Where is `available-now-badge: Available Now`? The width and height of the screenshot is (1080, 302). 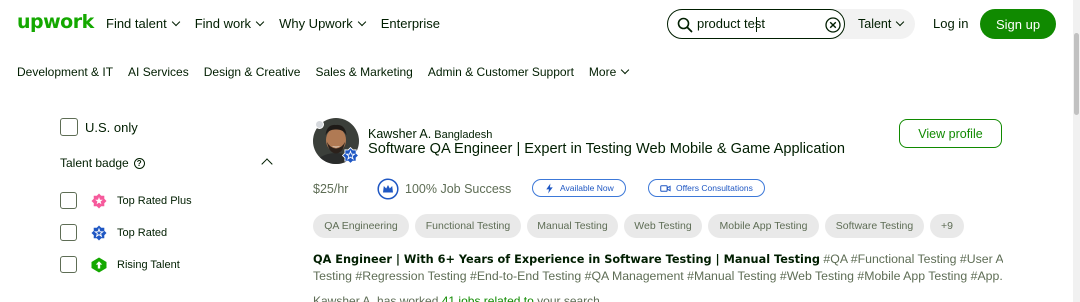 available-now-badge: Available Now is located at coordinates (579, 188).